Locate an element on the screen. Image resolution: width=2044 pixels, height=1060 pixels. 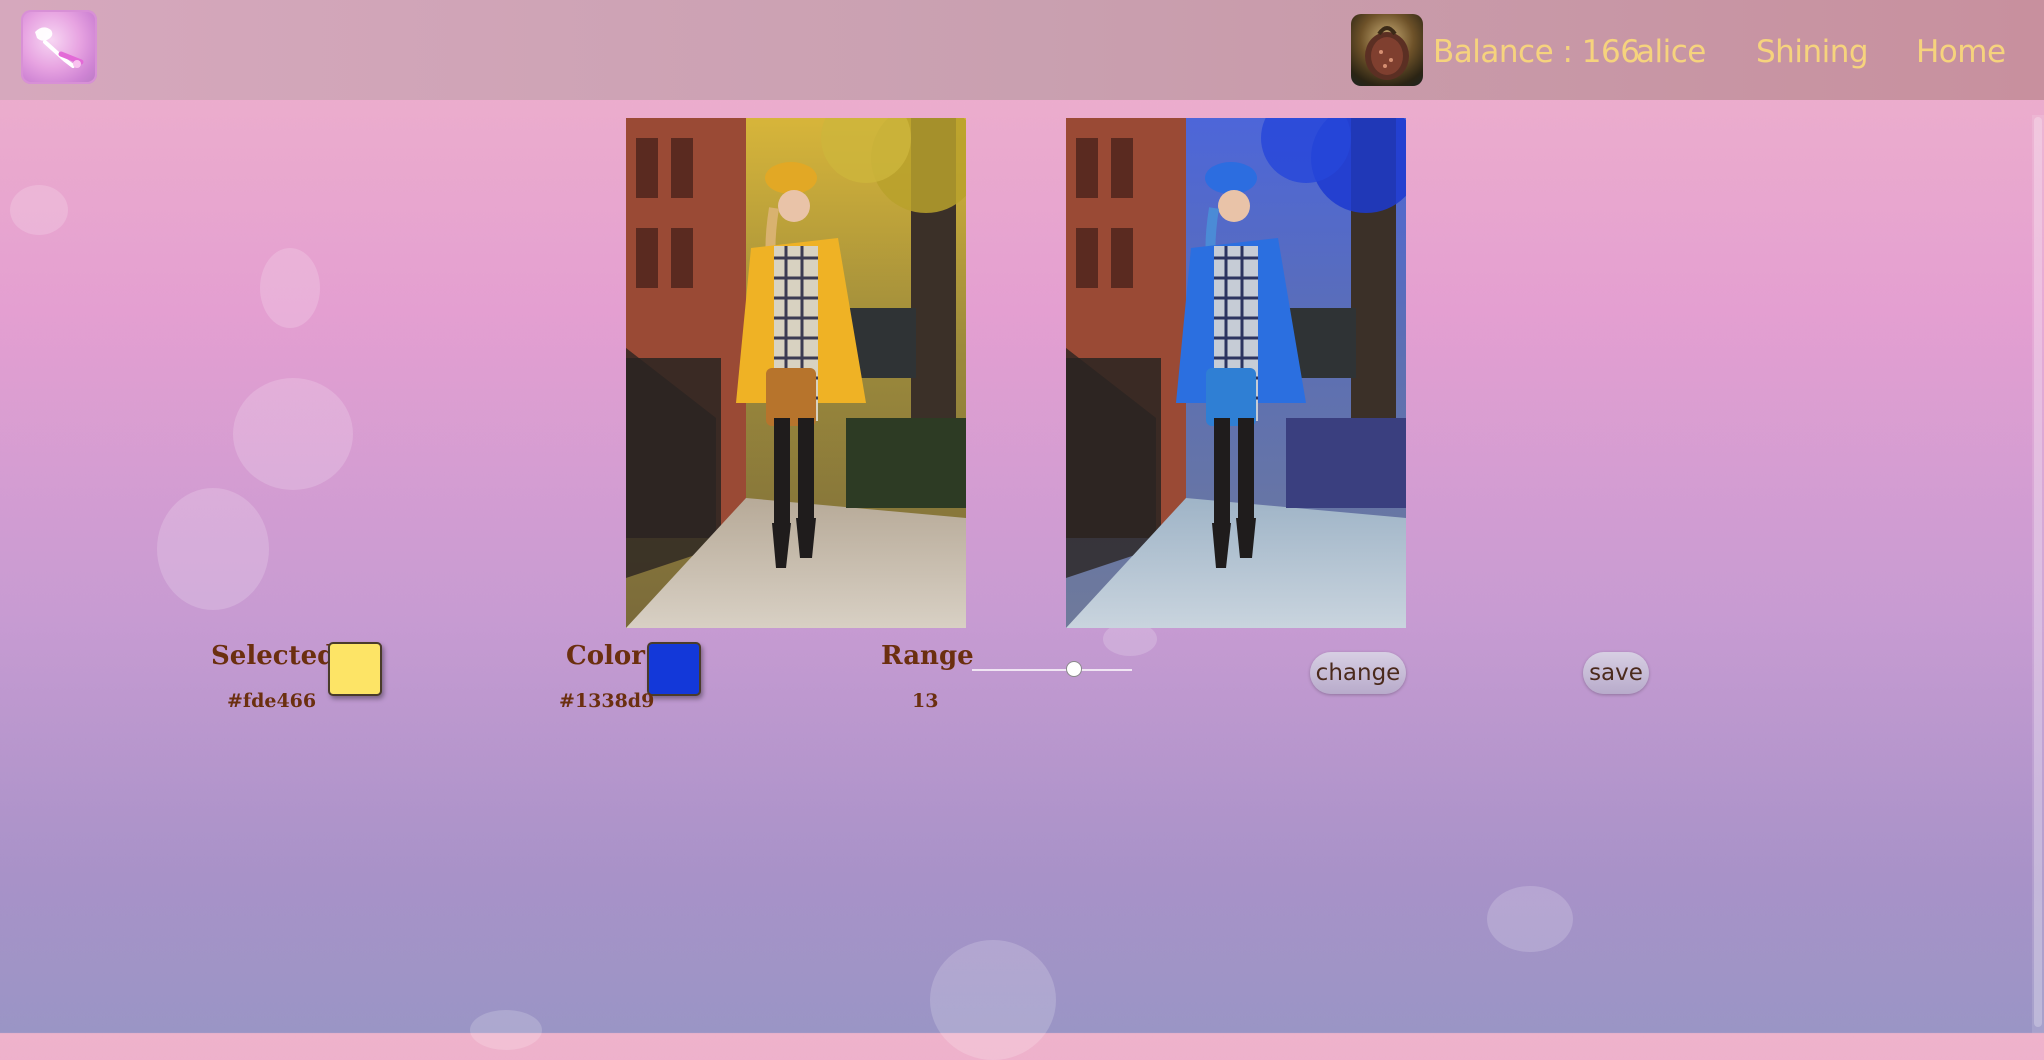
target-color-swatch is located at coordinates (674, 669).